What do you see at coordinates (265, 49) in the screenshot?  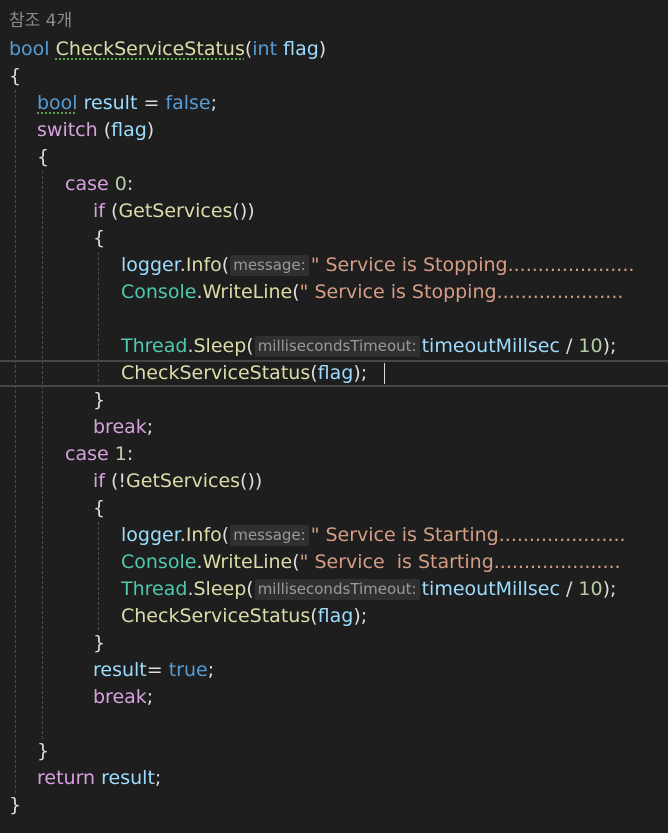 I see `keyword-int: int` at bounding box center [265, 49].